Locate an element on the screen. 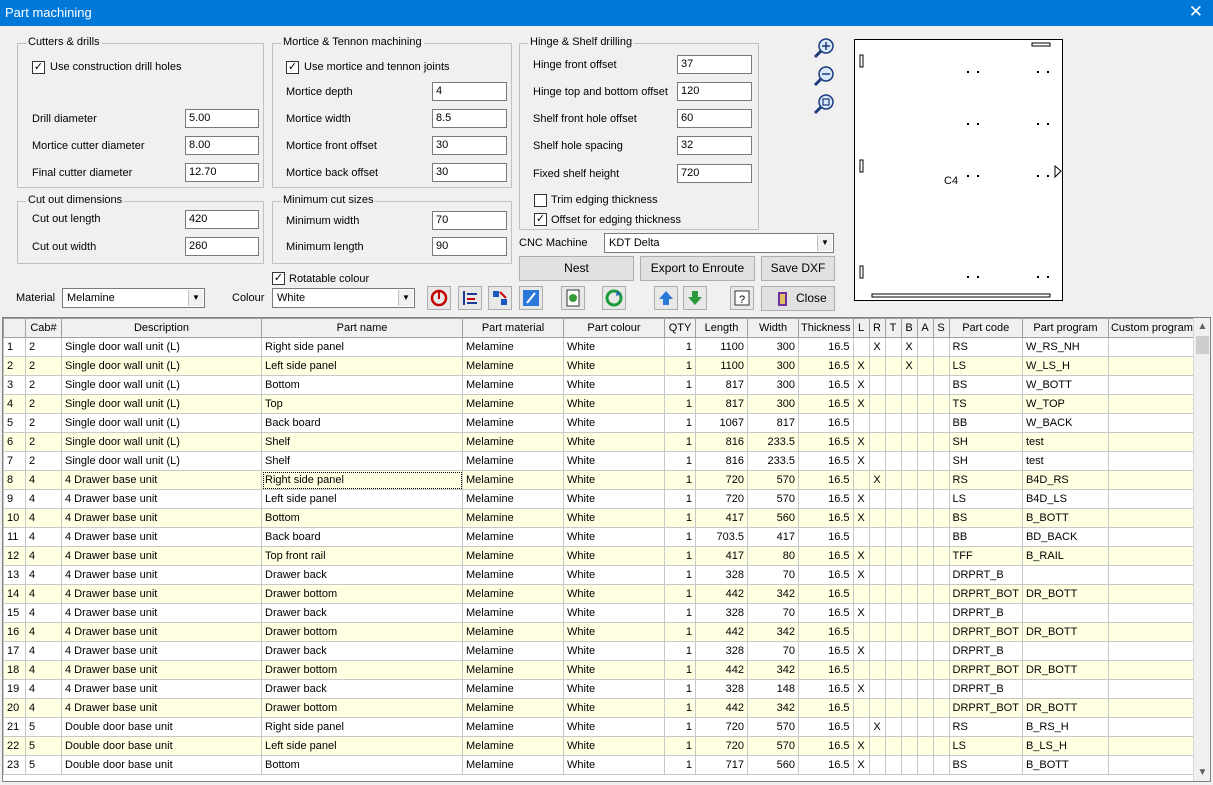 Image resolution: width=1213 pixels, height=785 pixels. cutout-length-field: 420 is located at coordinates (222, 219).